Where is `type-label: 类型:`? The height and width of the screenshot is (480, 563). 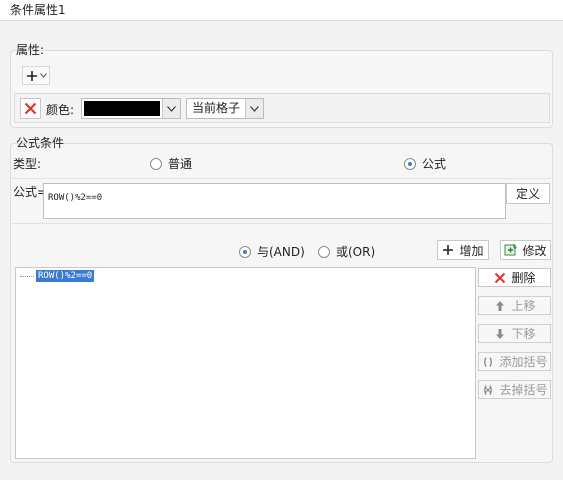
type-label: 类型: is located at coordinates (27, 164).